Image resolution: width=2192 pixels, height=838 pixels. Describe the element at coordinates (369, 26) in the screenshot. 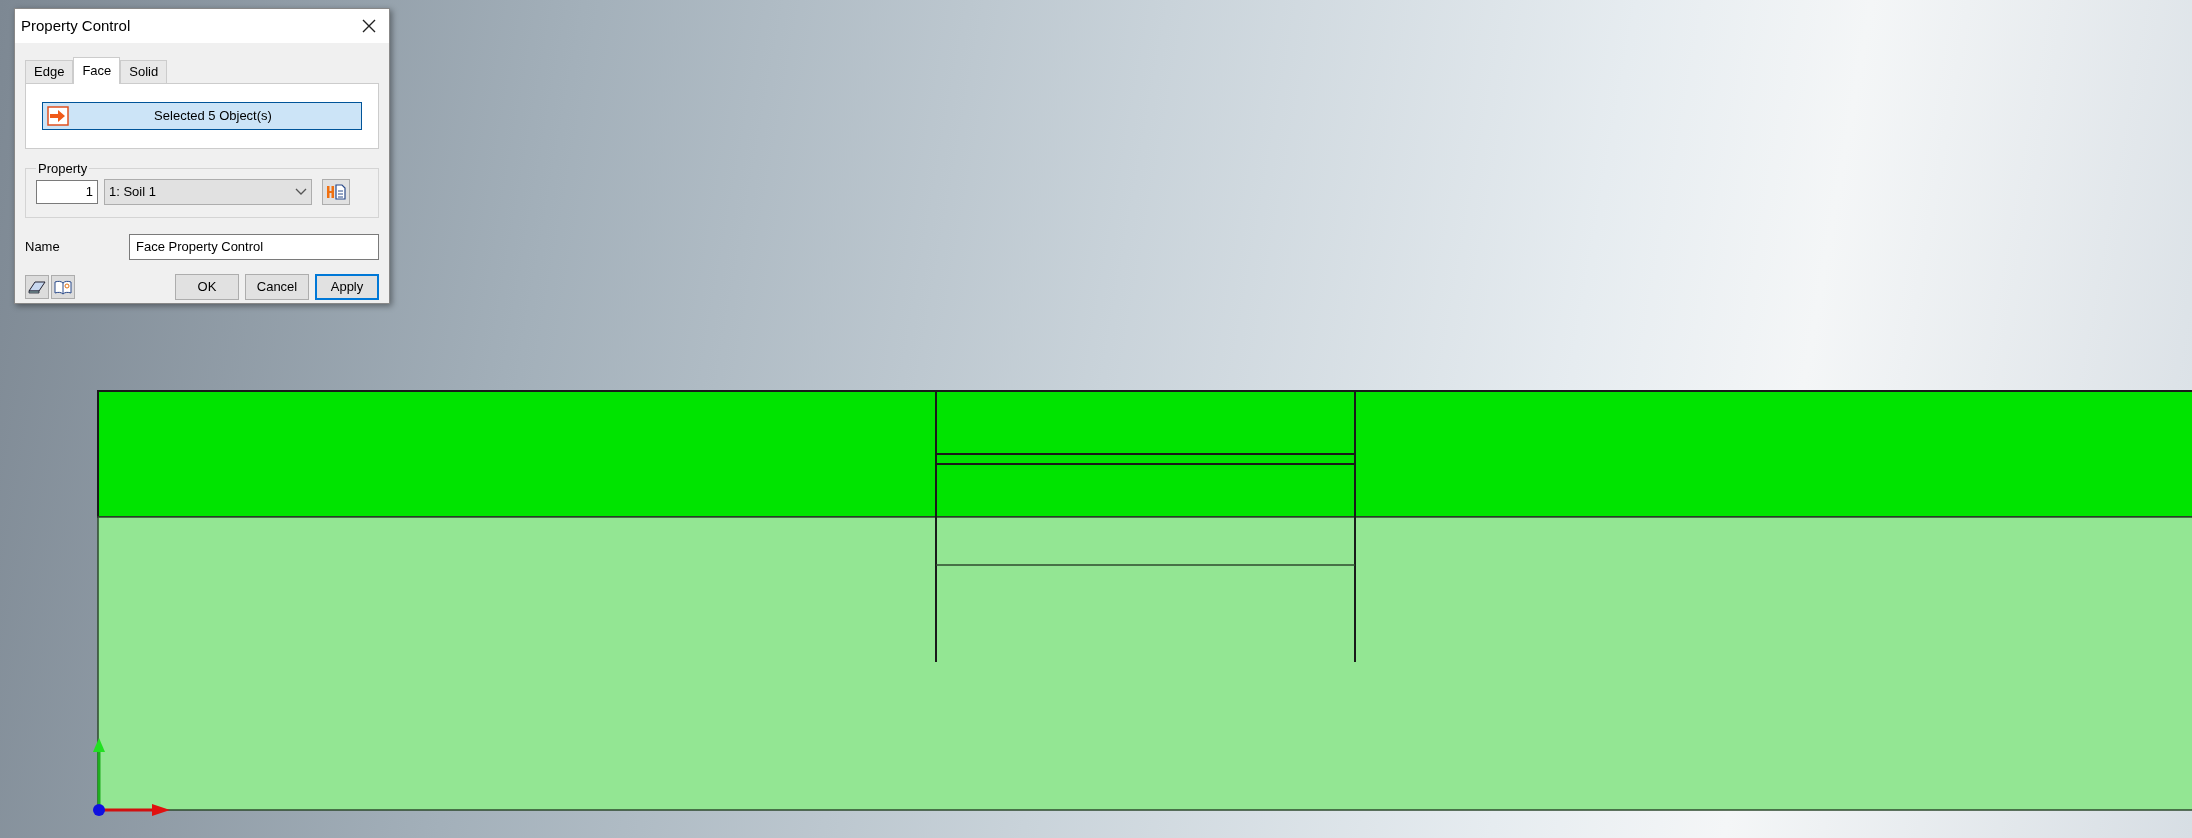

I see `close-icon` at that location.